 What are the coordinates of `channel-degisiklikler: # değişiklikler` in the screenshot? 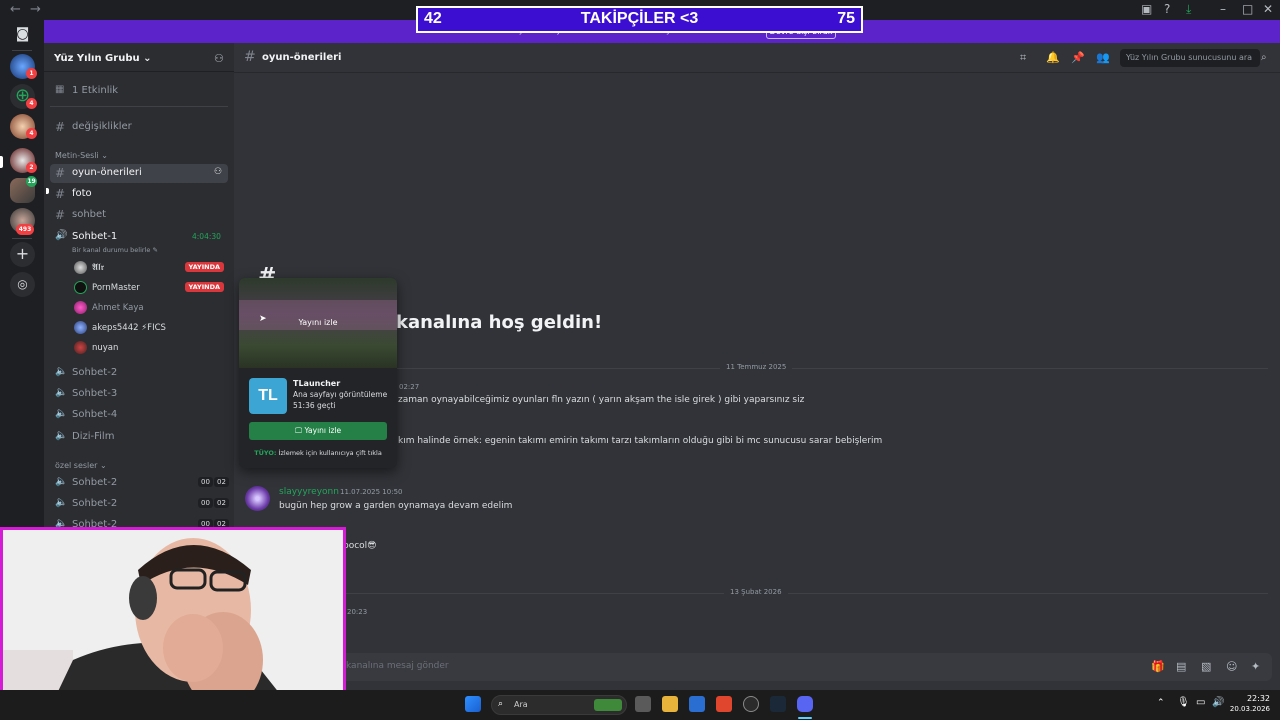 It's located at (139, 127).